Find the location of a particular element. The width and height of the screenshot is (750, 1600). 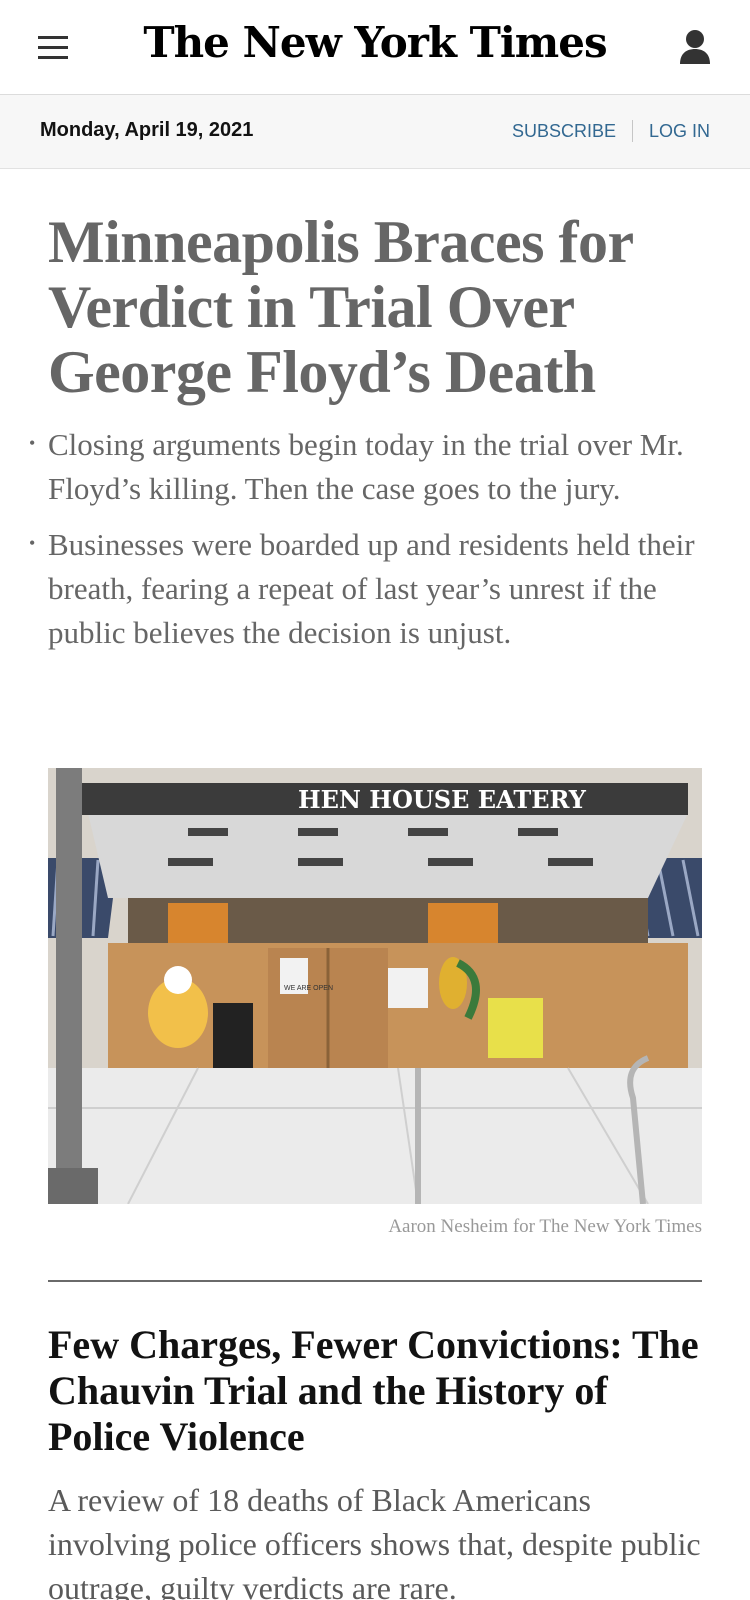

account-links: SUBSCRIBE LOG IN is located at coordinates (611, 131).